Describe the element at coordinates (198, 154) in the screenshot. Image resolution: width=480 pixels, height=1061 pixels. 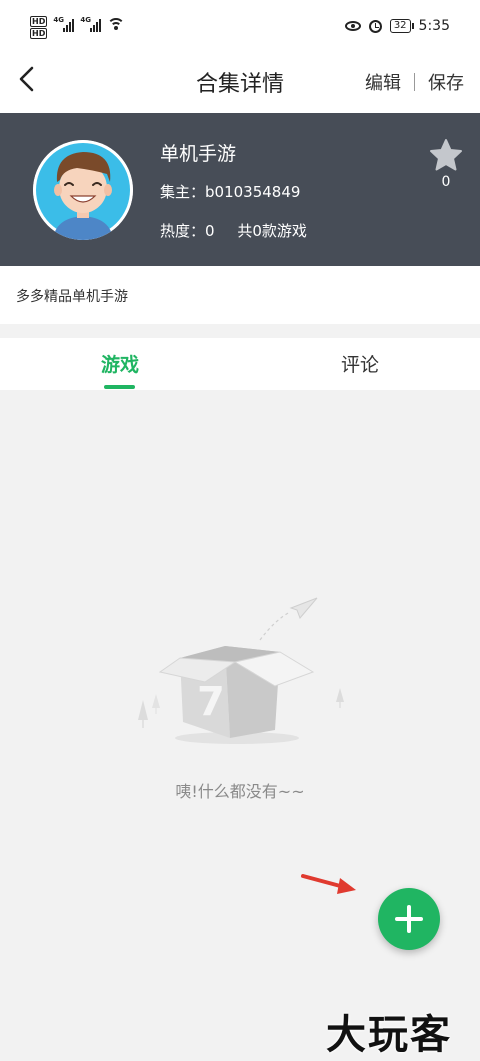
I see `collection-name: 单机手游` at that location.